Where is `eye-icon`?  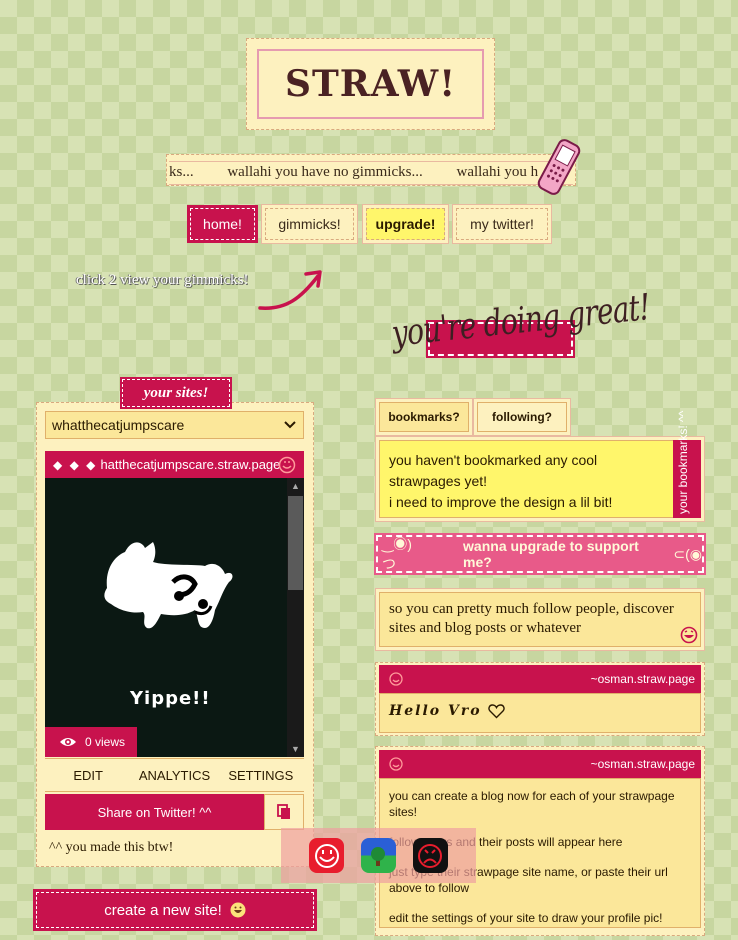
eye-icon is located at coordinates (68, 742).